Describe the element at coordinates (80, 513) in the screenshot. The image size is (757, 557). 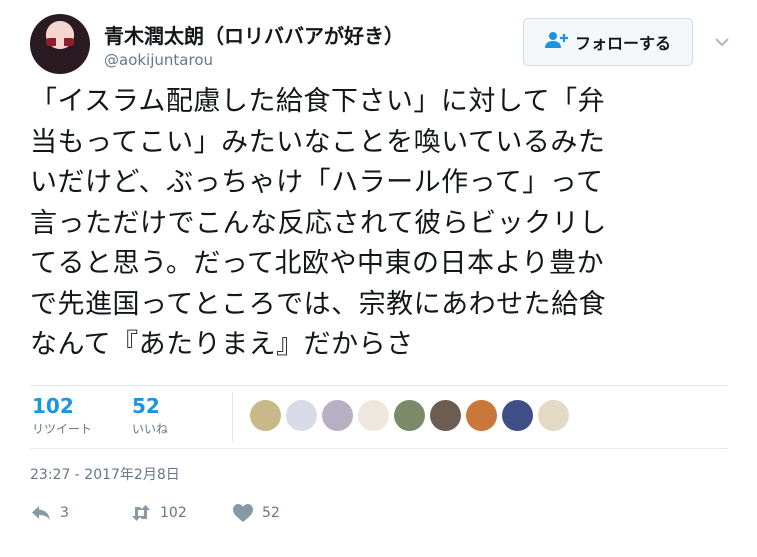
I see `reply-button: 3` at that location.